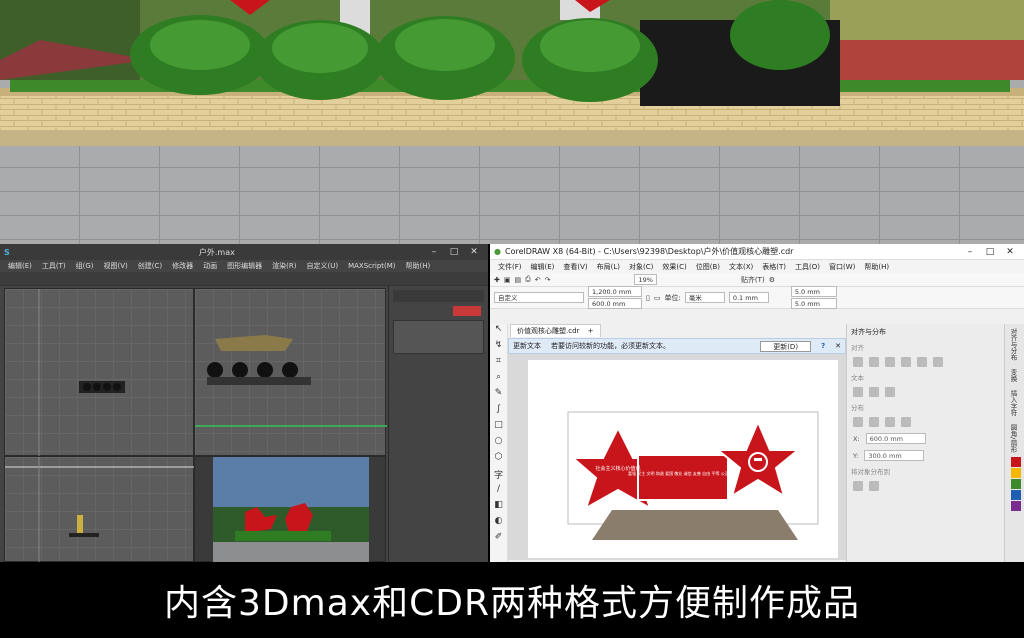 The height and width of the screenshot is (638, 1024). Describe the element at coordinates (774, 267) in the screenshot. I see `cdr-menu-table: 表格(T)` at that location.